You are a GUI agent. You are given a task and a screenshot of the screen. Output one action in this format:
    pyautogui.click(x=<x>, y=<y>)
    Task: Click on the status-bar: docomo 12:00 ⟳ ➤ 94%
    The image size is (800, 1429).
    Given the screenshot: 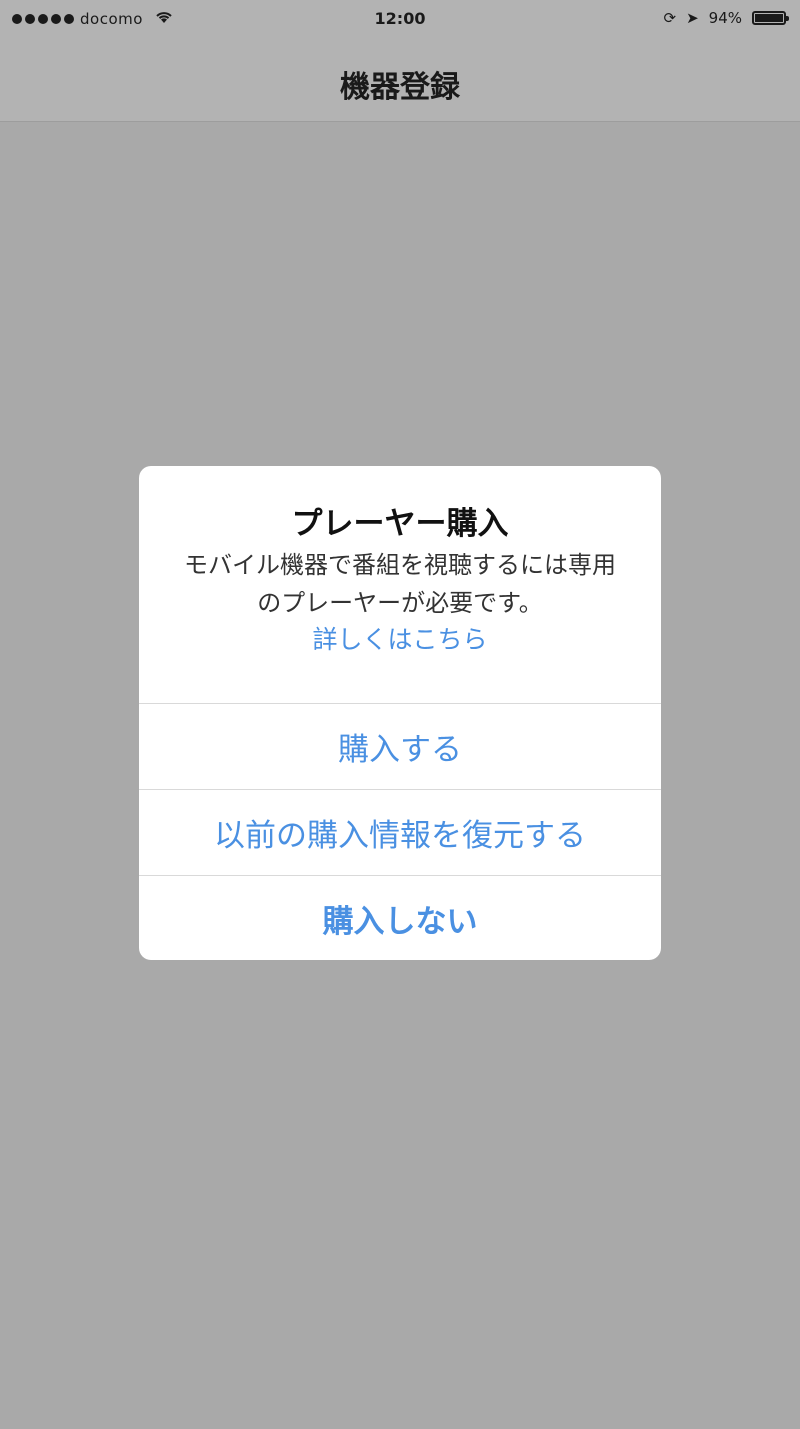 What is the action you would take?
    pyautogui.click(x=400, y=20)
    